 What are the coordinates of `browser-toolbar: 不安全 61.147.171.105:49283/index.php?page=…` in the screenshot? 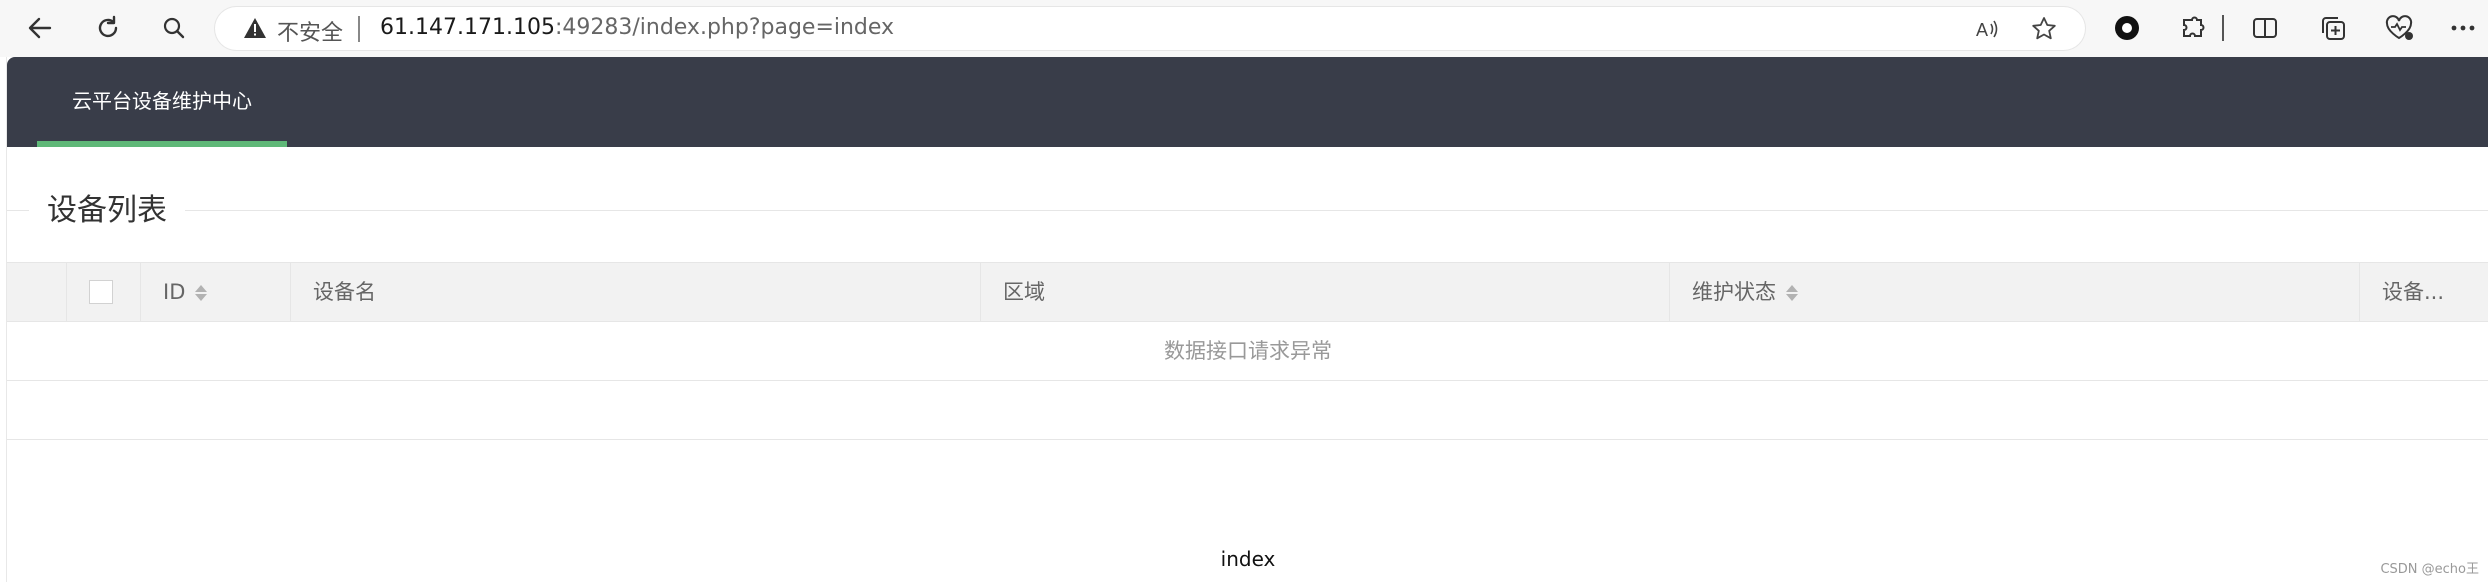 It's located at (1244, 28).